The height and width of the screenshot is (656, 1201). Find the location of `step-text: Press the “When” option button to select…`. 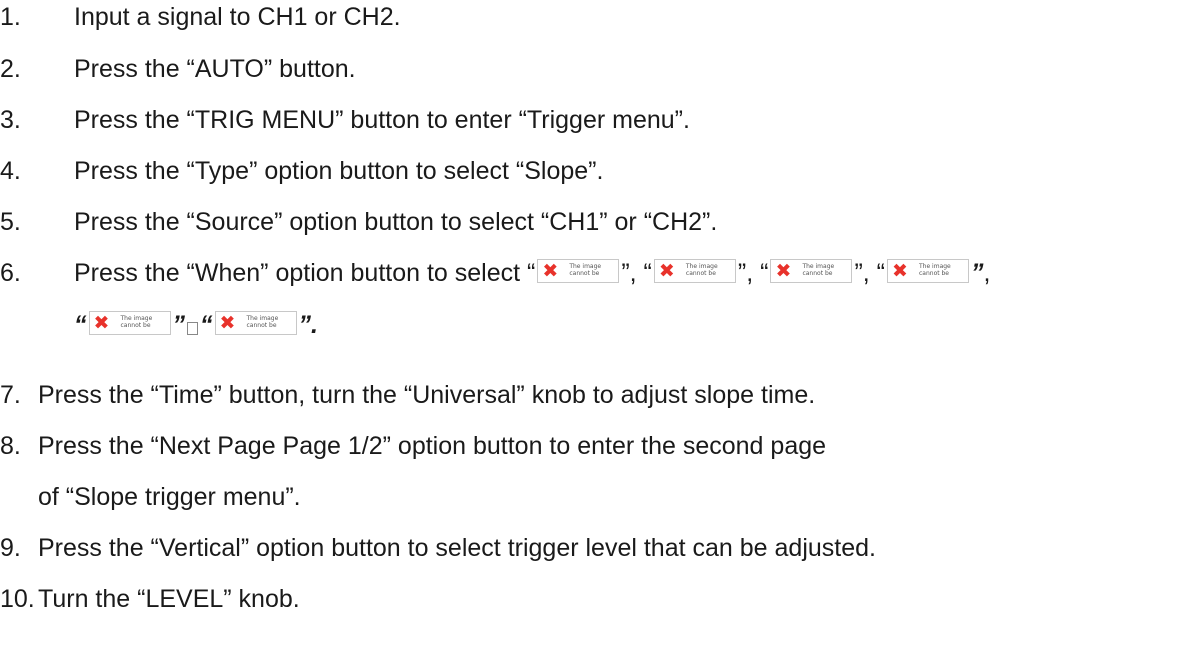

step-text: Press the “When” option button to select… is located at coordinates (305, 273).